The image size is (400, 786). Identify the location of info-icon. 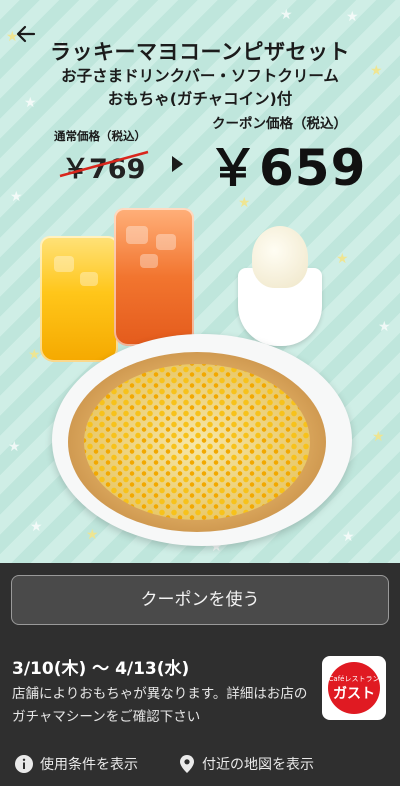
(24, 764).